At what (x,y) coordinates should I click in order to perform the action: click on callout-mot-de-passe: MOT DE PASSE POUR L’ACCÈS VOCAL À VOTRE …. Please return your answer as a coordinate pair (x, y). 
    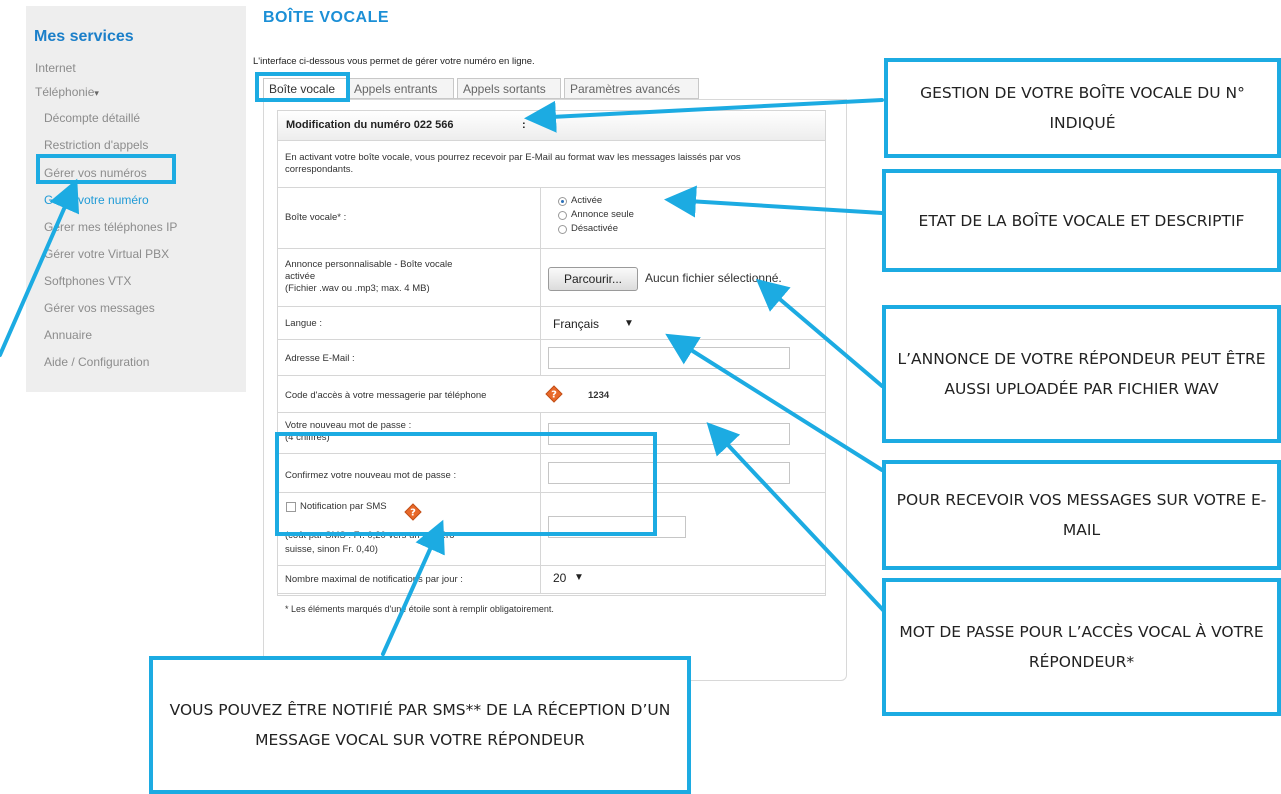
    Looking at the image, I should click on (1081, 647).